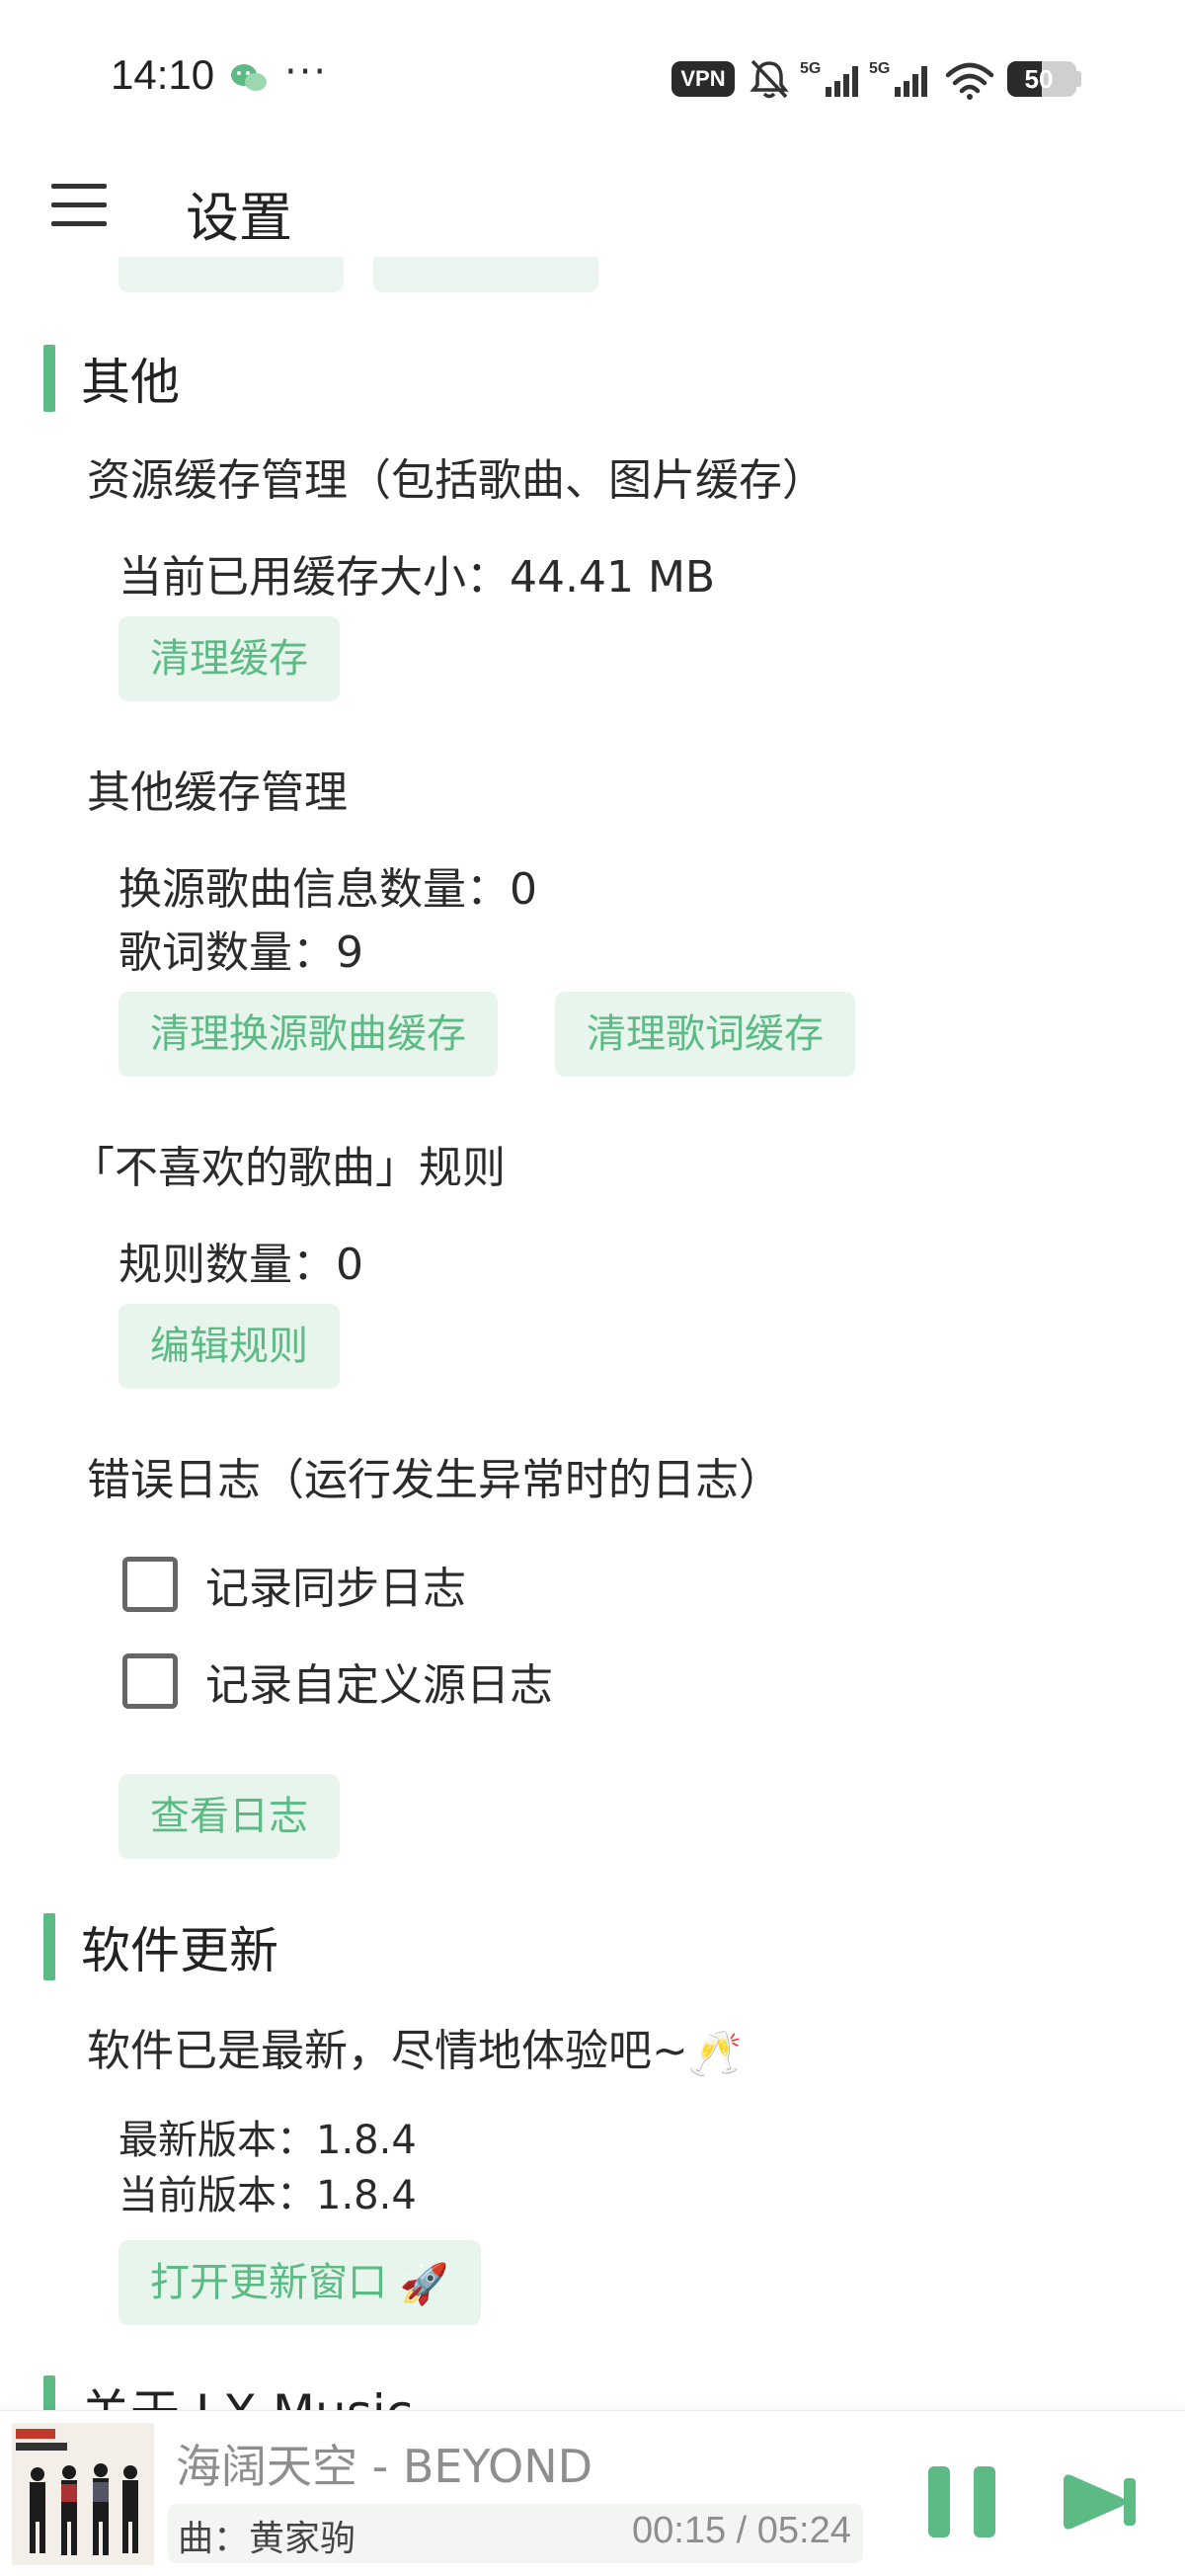  Describe the element at coordinates (288, 1168) in the screenshot. I see `dislike-rules-title: 「不喜欢的歌曲」规则` at that location.